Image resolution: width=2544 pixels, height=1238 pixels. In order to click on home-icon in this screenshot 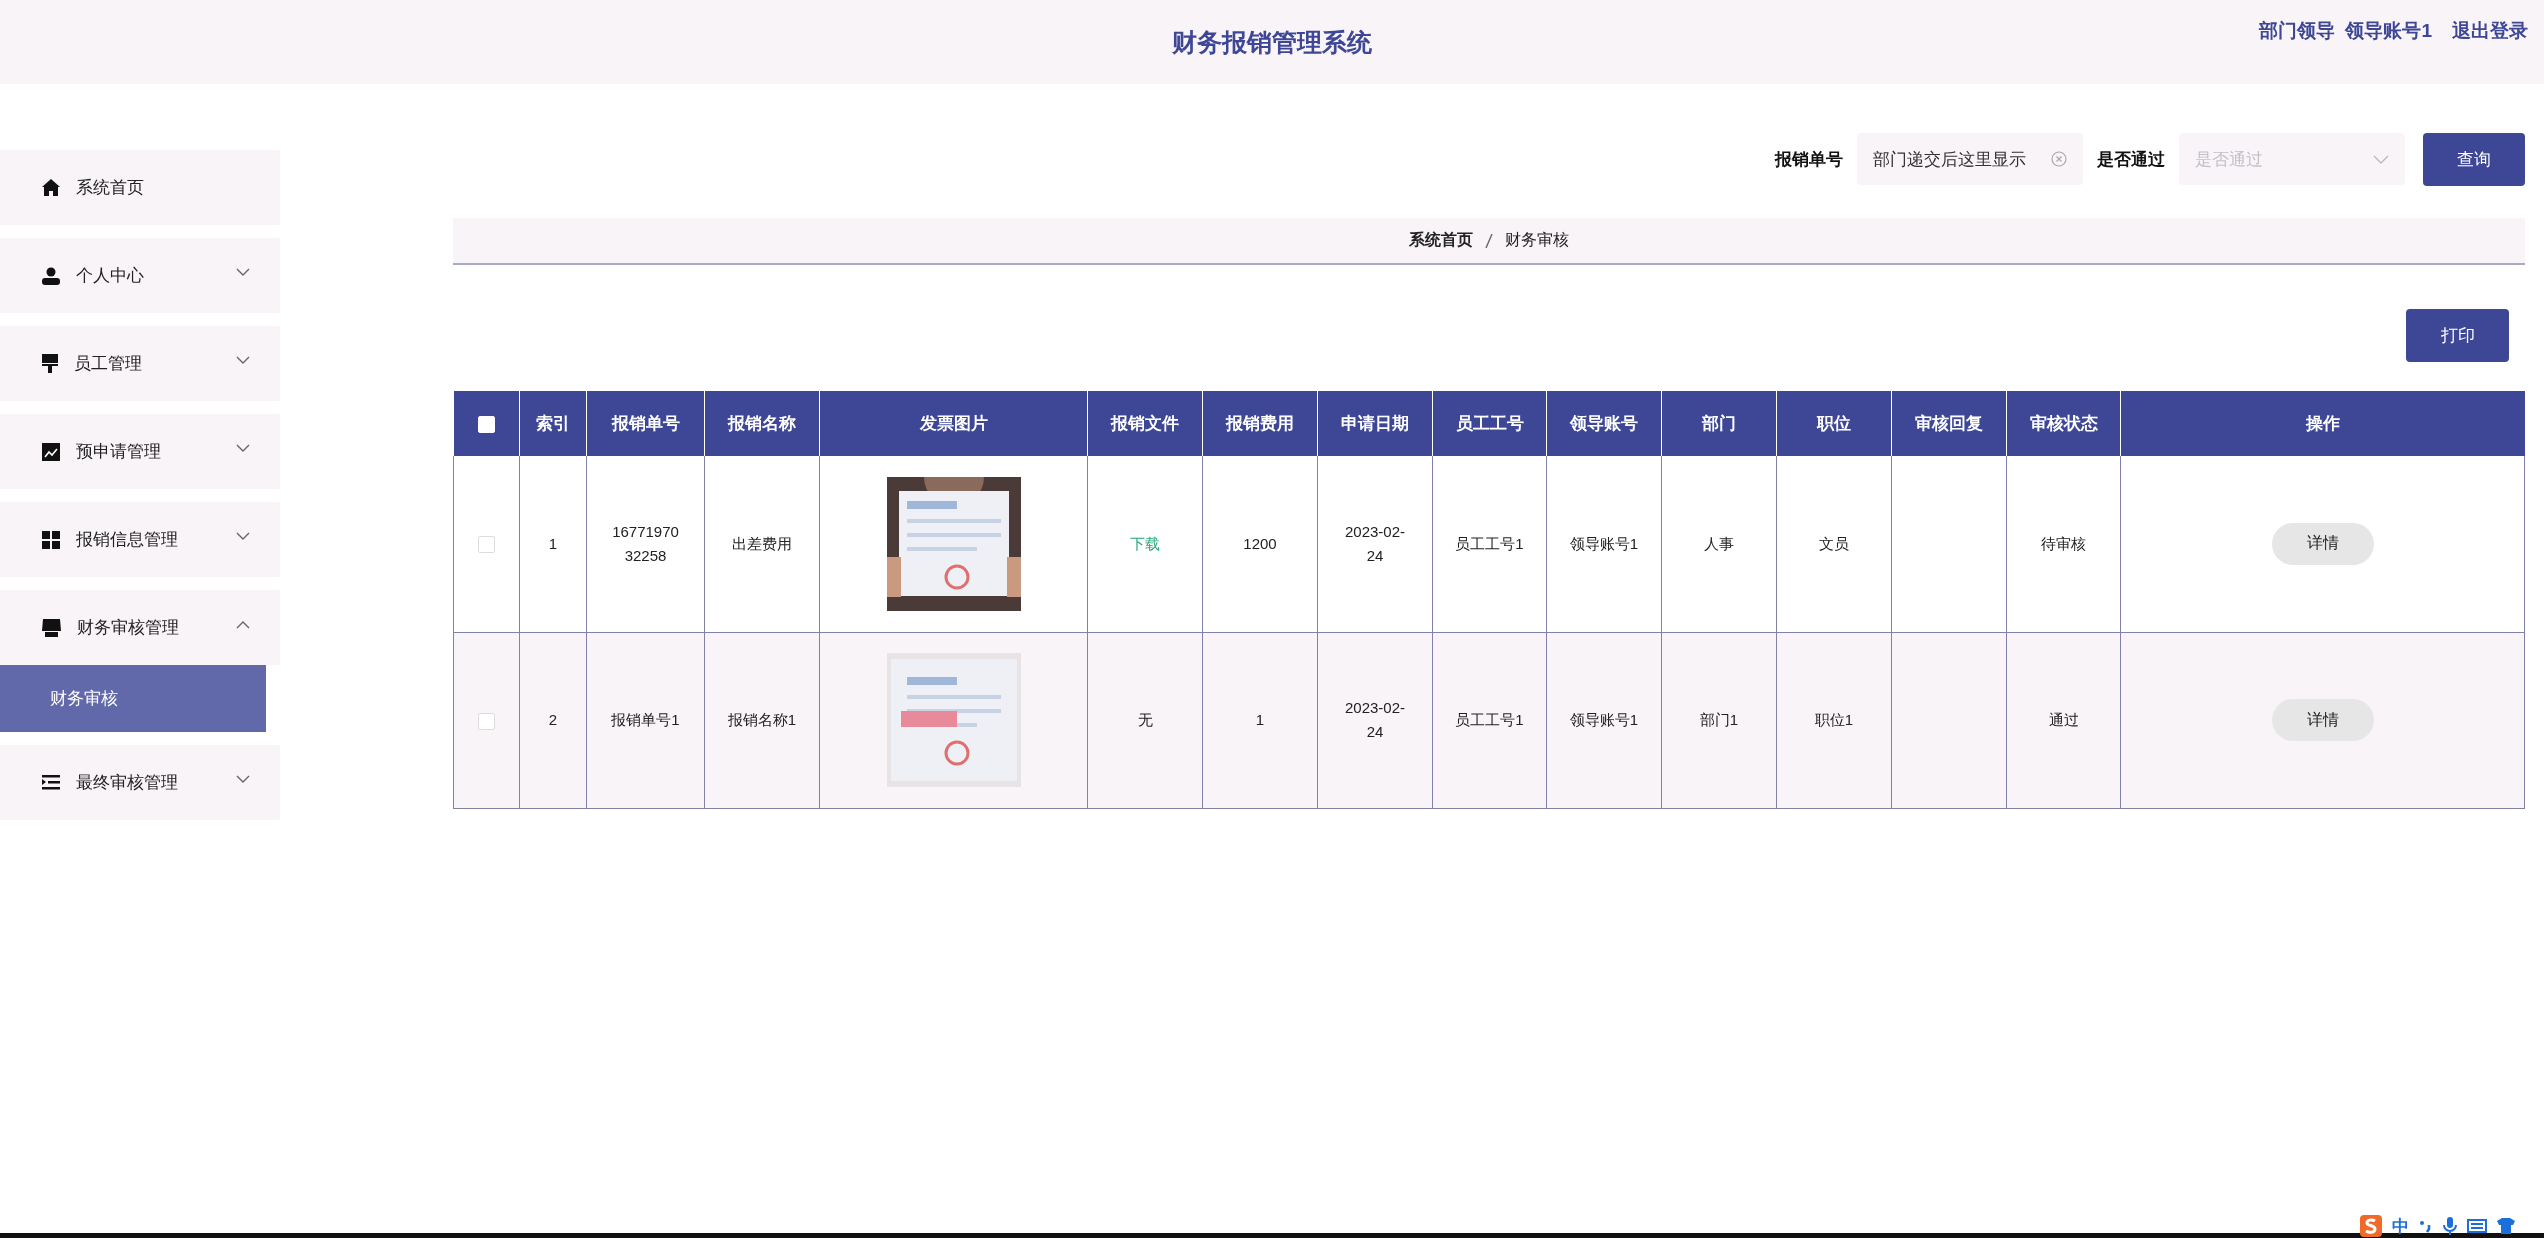, I will do `click(51, 187)`.